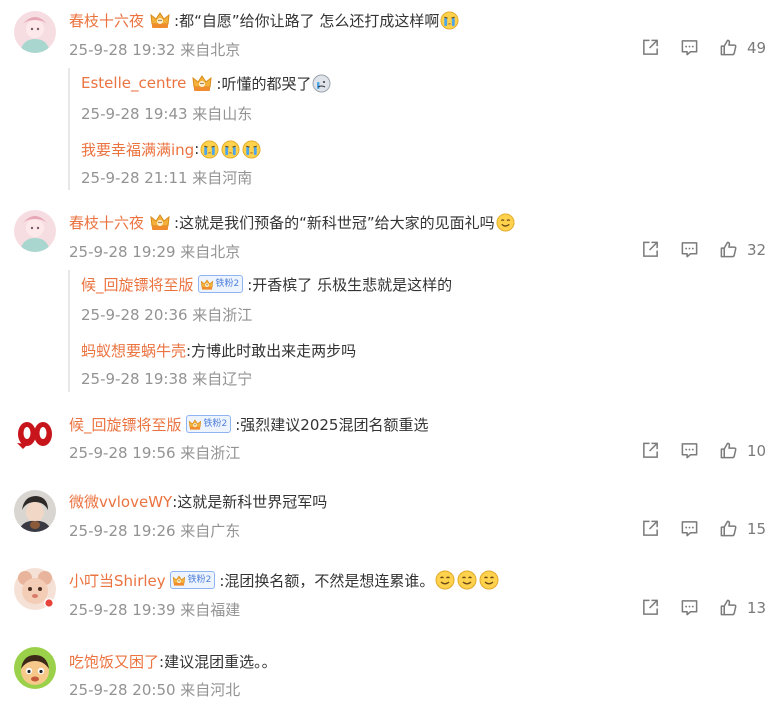 This screenshot has width=782, height=708. What do you see at coordinates (264, 83) in the screenshot?
I see `reply-text: :听懂的都哭了` at bounding box center [264, 83].